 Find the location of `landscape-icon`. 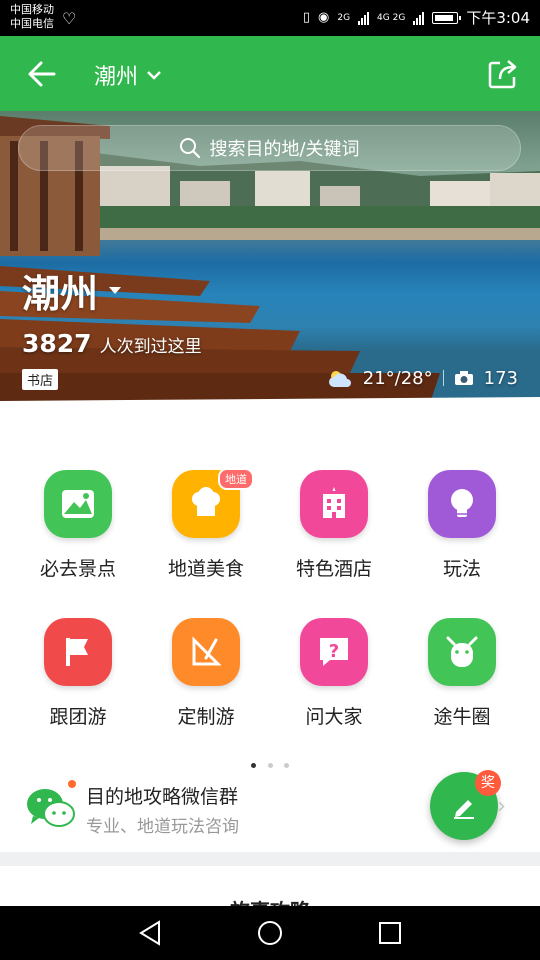

landscape-icon is located at coordinates (78, 504).